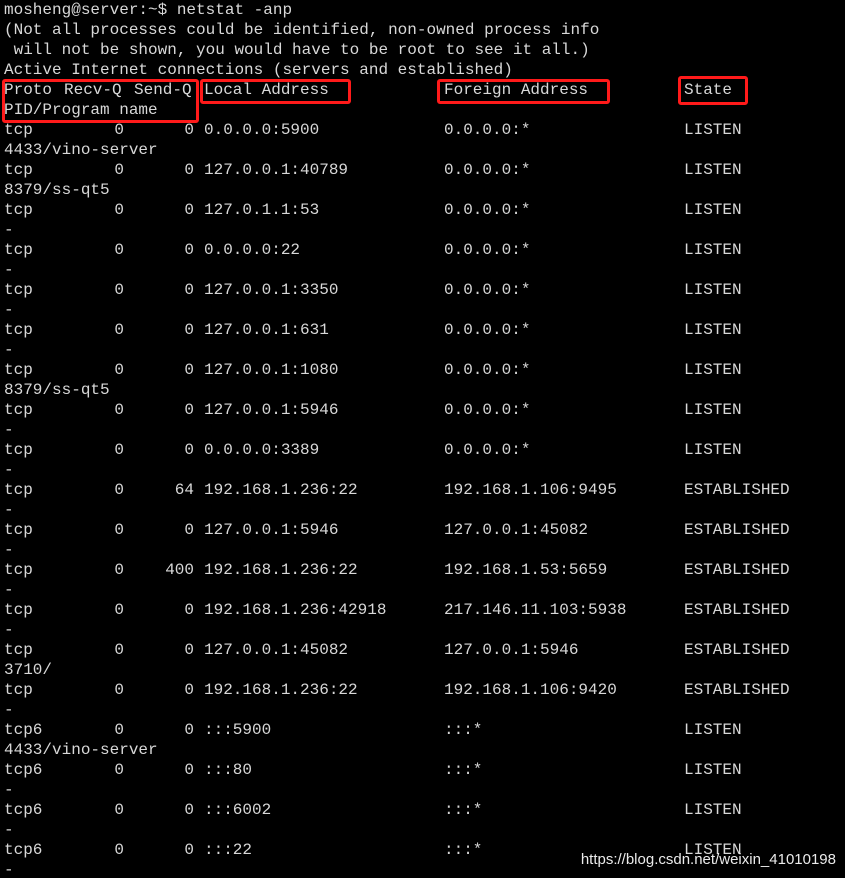 This screenshot has height=878, width=845. Describe the element at coordinates (184, 490) in the screenshot. I see `cell-send-q: 64` at that location.